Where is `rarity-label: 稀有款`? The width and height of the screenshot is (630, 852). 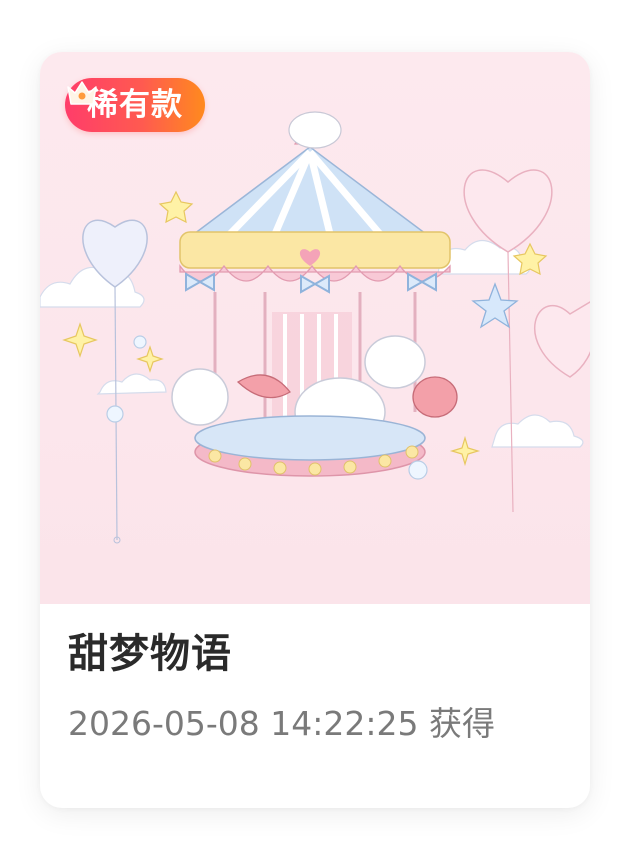 rarity-label: 稀有款 is located at coordinates (135, 104).